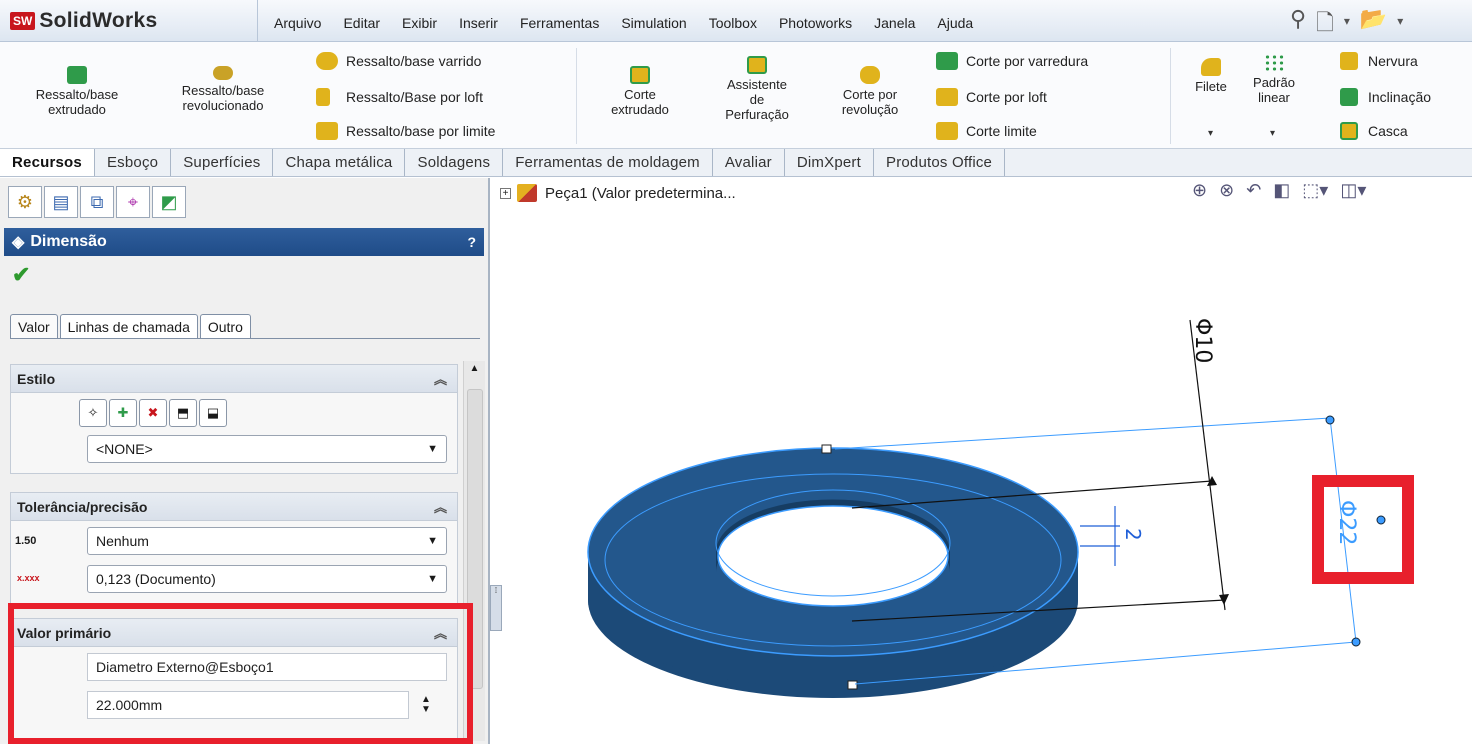 The height and width of the screenshot is (744, 1472). What do you see at coordinates (1202, 340) in the screenshot?
I see `dimension-text-10: Φ10` at bounding box center [1202, 340].